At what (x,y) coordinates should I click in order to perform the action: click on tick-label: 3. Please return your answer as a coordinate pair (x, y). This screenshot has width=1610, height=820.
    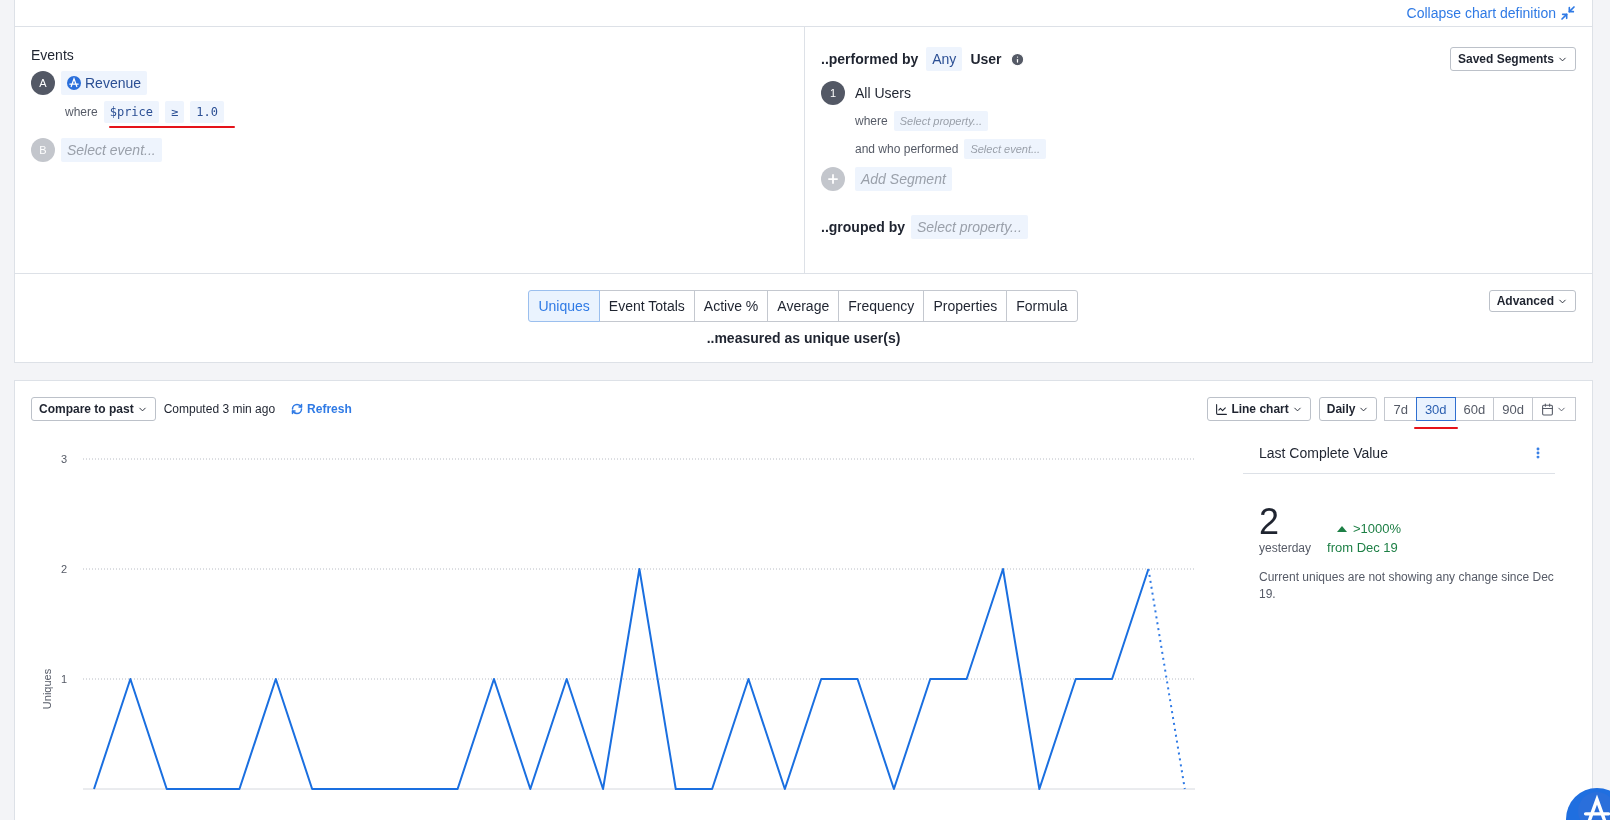
    Looking at the image, I should click on (63, 459).